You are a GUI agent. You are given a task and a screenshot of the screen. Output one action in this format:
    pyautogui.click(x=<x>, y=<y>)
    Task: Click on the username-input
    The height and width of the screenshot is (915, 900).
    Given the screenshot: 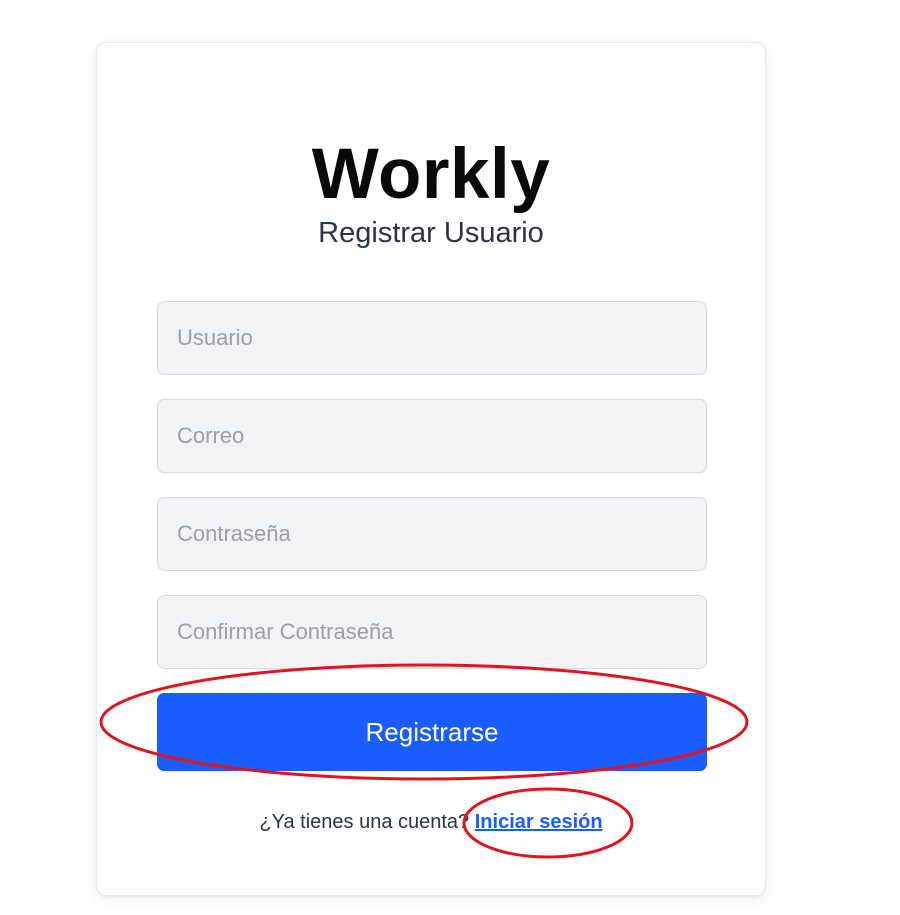 What is the action you would take?
    pyautogui.click(x=432, y=338)
    